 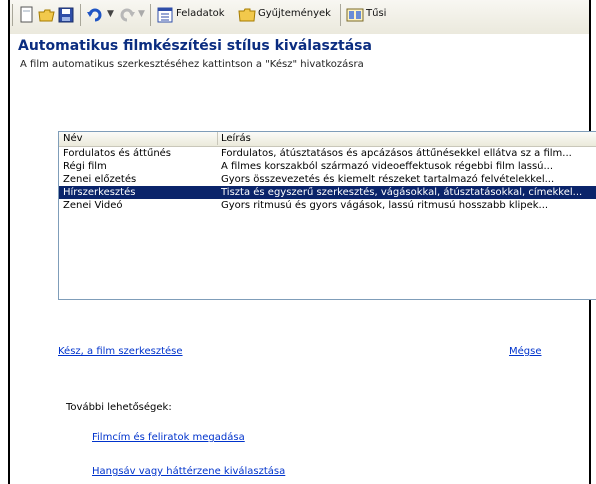 What do you see at coordinates (200, 13) in the screenshot?
I see `tasks-button: Feladatok` at bounding box center [200, 13].